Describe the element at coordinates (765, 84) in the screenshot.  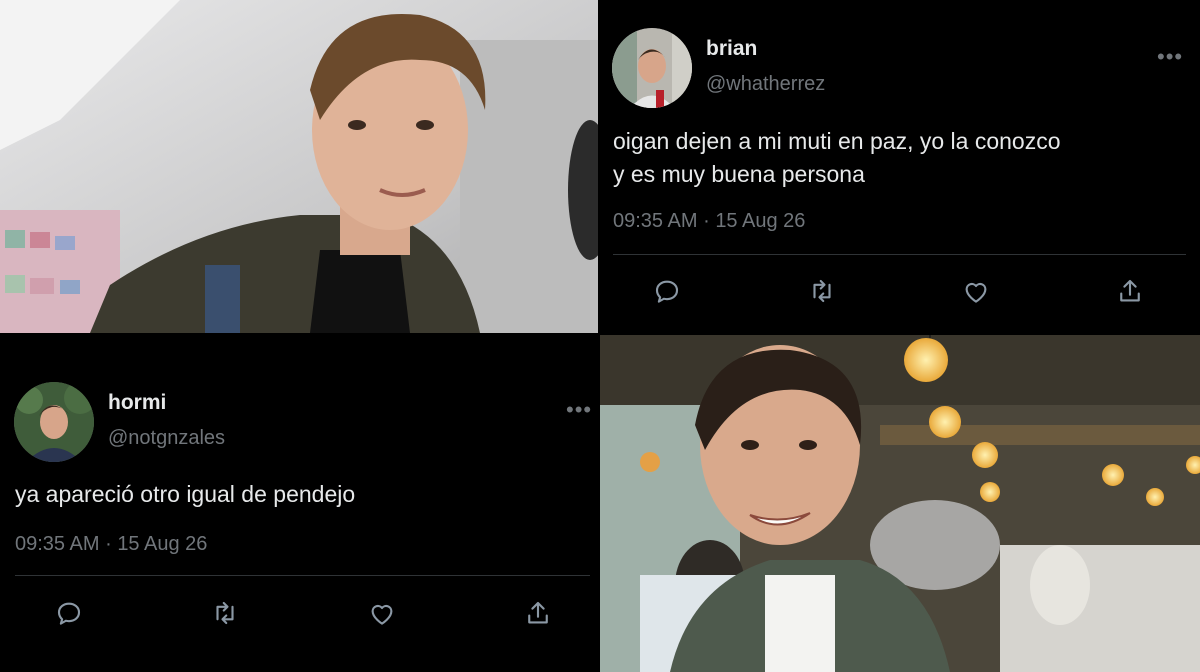
I see `user-handle: @whatherrez` at that location.